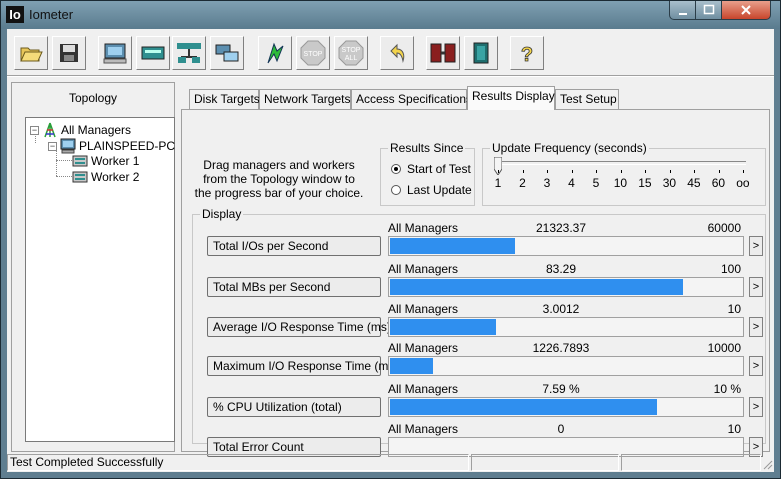 This screenshot has width=781, height=479. I want to click on new-disk-worker-button, so click(115, 53).